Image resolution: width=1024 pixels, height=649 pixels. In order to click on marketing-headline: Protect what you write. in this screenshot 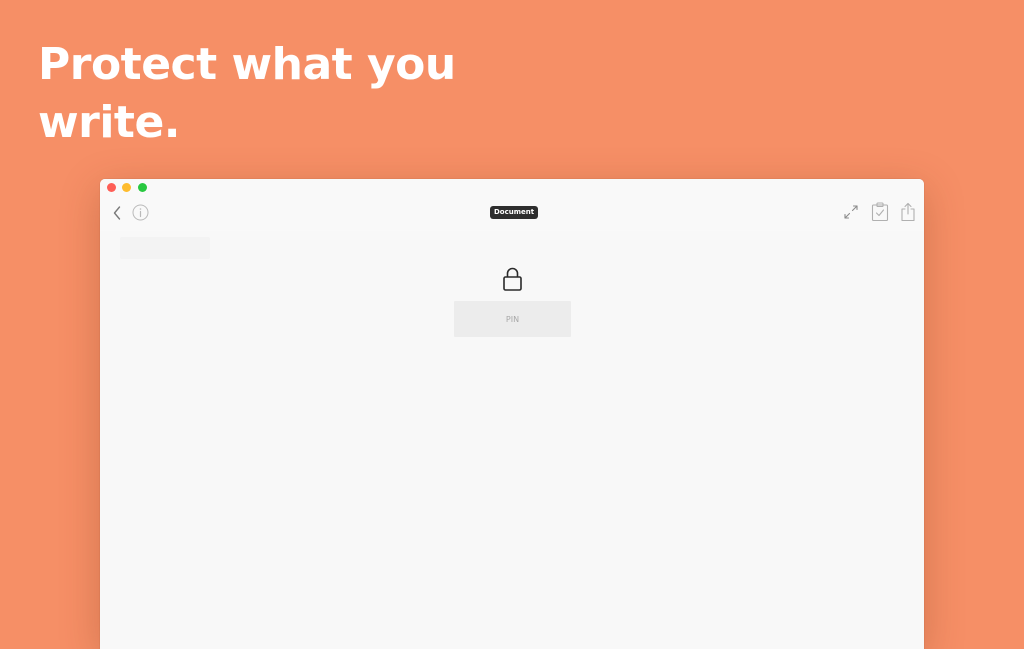, I will do `click(247, 93)`.